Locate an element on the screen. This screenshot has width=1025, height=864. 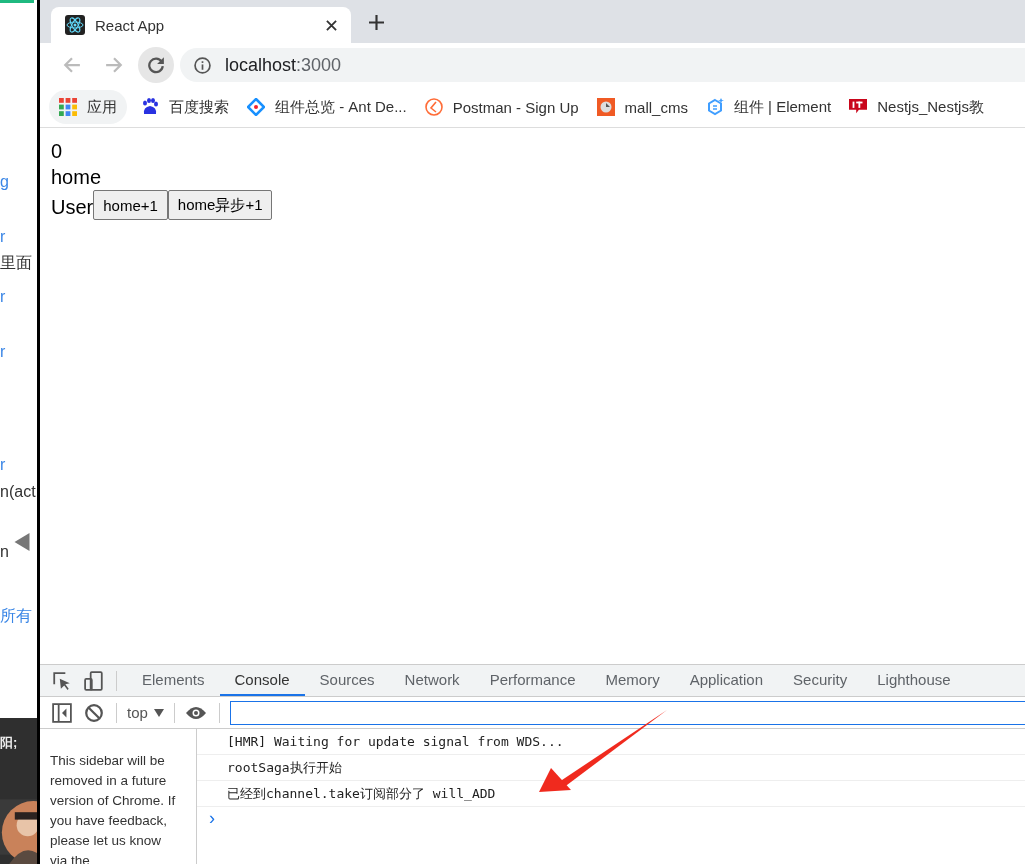
sidebar-toggle-icon is located at coordinates (62, 712).